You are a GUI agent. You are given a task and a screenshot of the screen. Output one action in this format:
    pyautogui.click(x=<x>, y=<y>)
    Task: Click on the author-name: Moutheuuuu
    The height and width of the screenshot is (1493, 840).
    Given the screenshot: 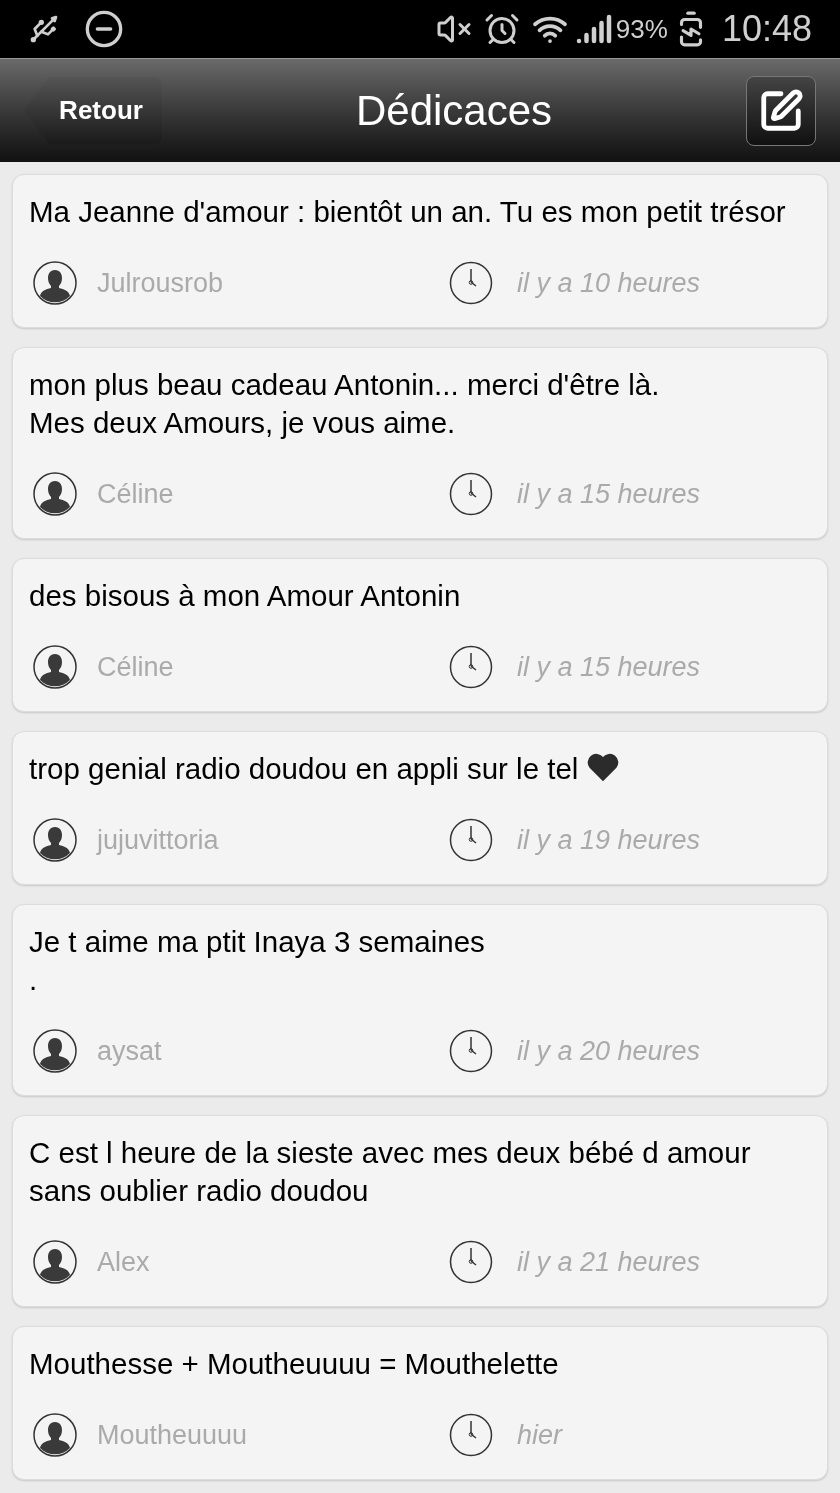 What is the action you would take?
    pyautogui.click(x=172, y=1435)
    